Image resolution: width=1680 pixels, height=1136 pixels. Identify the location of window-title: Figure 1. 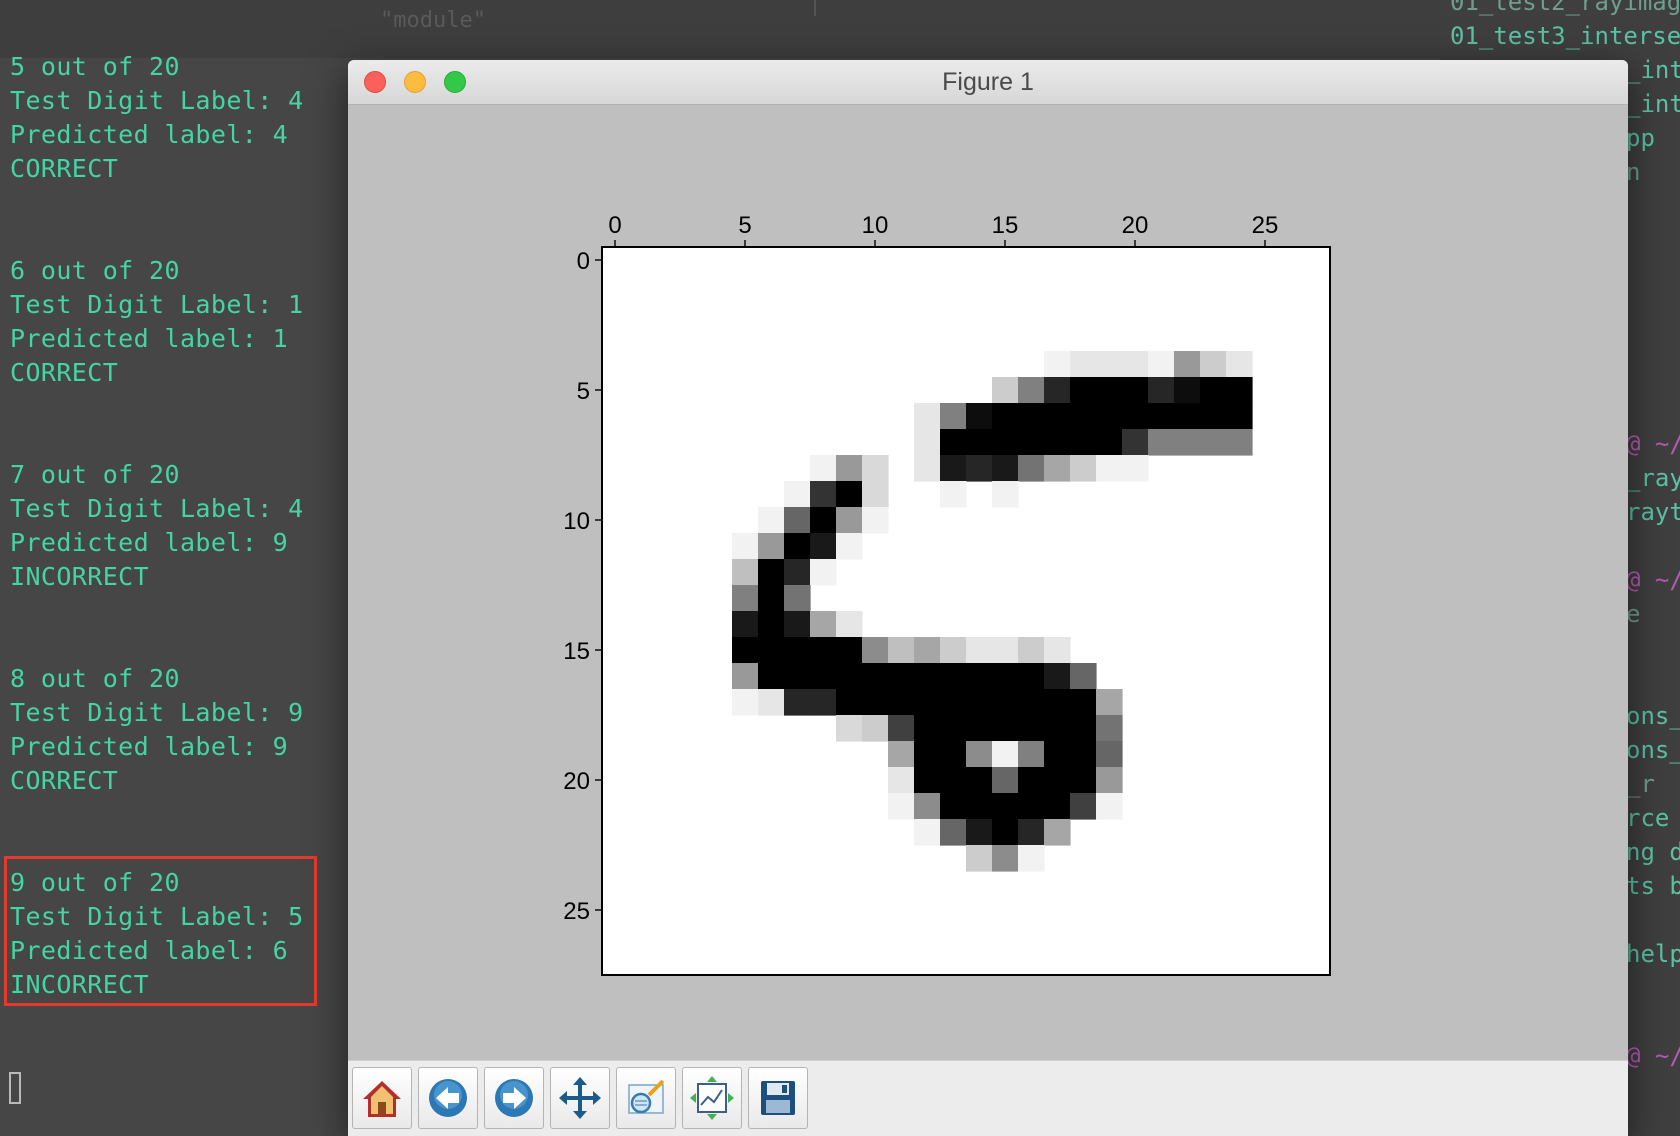
(988, 82).